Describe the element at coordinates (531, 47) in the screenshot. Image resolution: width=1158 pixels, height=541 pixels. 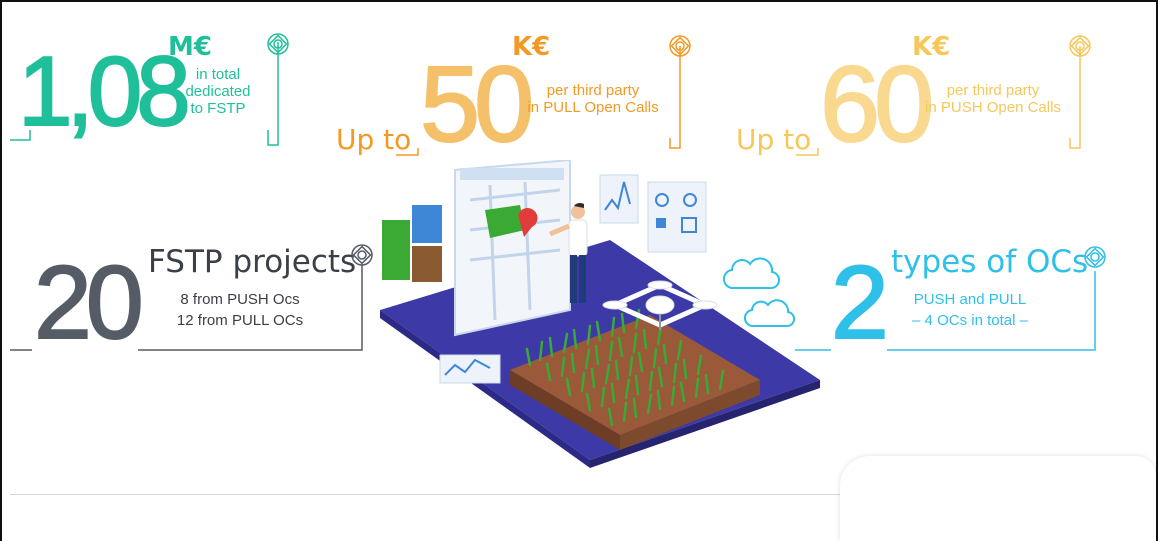
I see `stat-pull-unit: K€` at that location.